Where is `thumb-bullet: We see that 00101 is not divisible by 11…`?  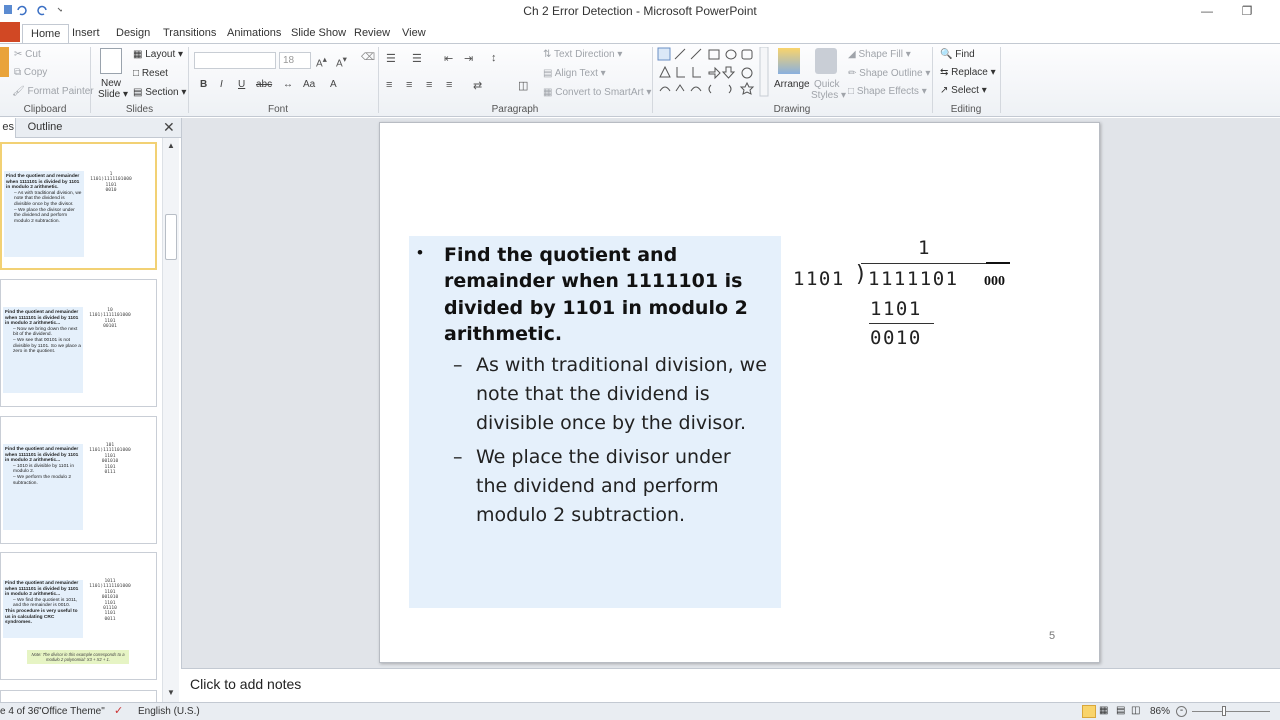 thumb-bullet: We see that 00101 is not divisible by 11… is located at coordinates (47, 346).